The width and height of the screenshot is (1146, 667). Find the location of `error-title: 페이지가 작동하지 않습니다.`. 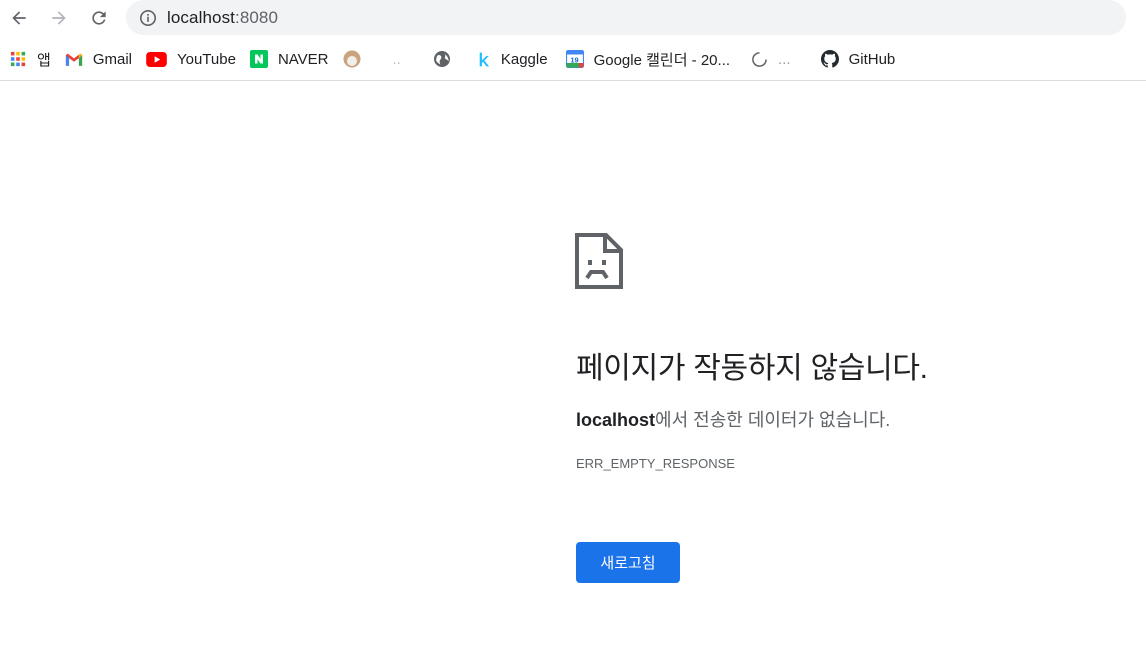

error-title: 페이지가 작동하지 않습니다. is located at coordinates (752, 368).